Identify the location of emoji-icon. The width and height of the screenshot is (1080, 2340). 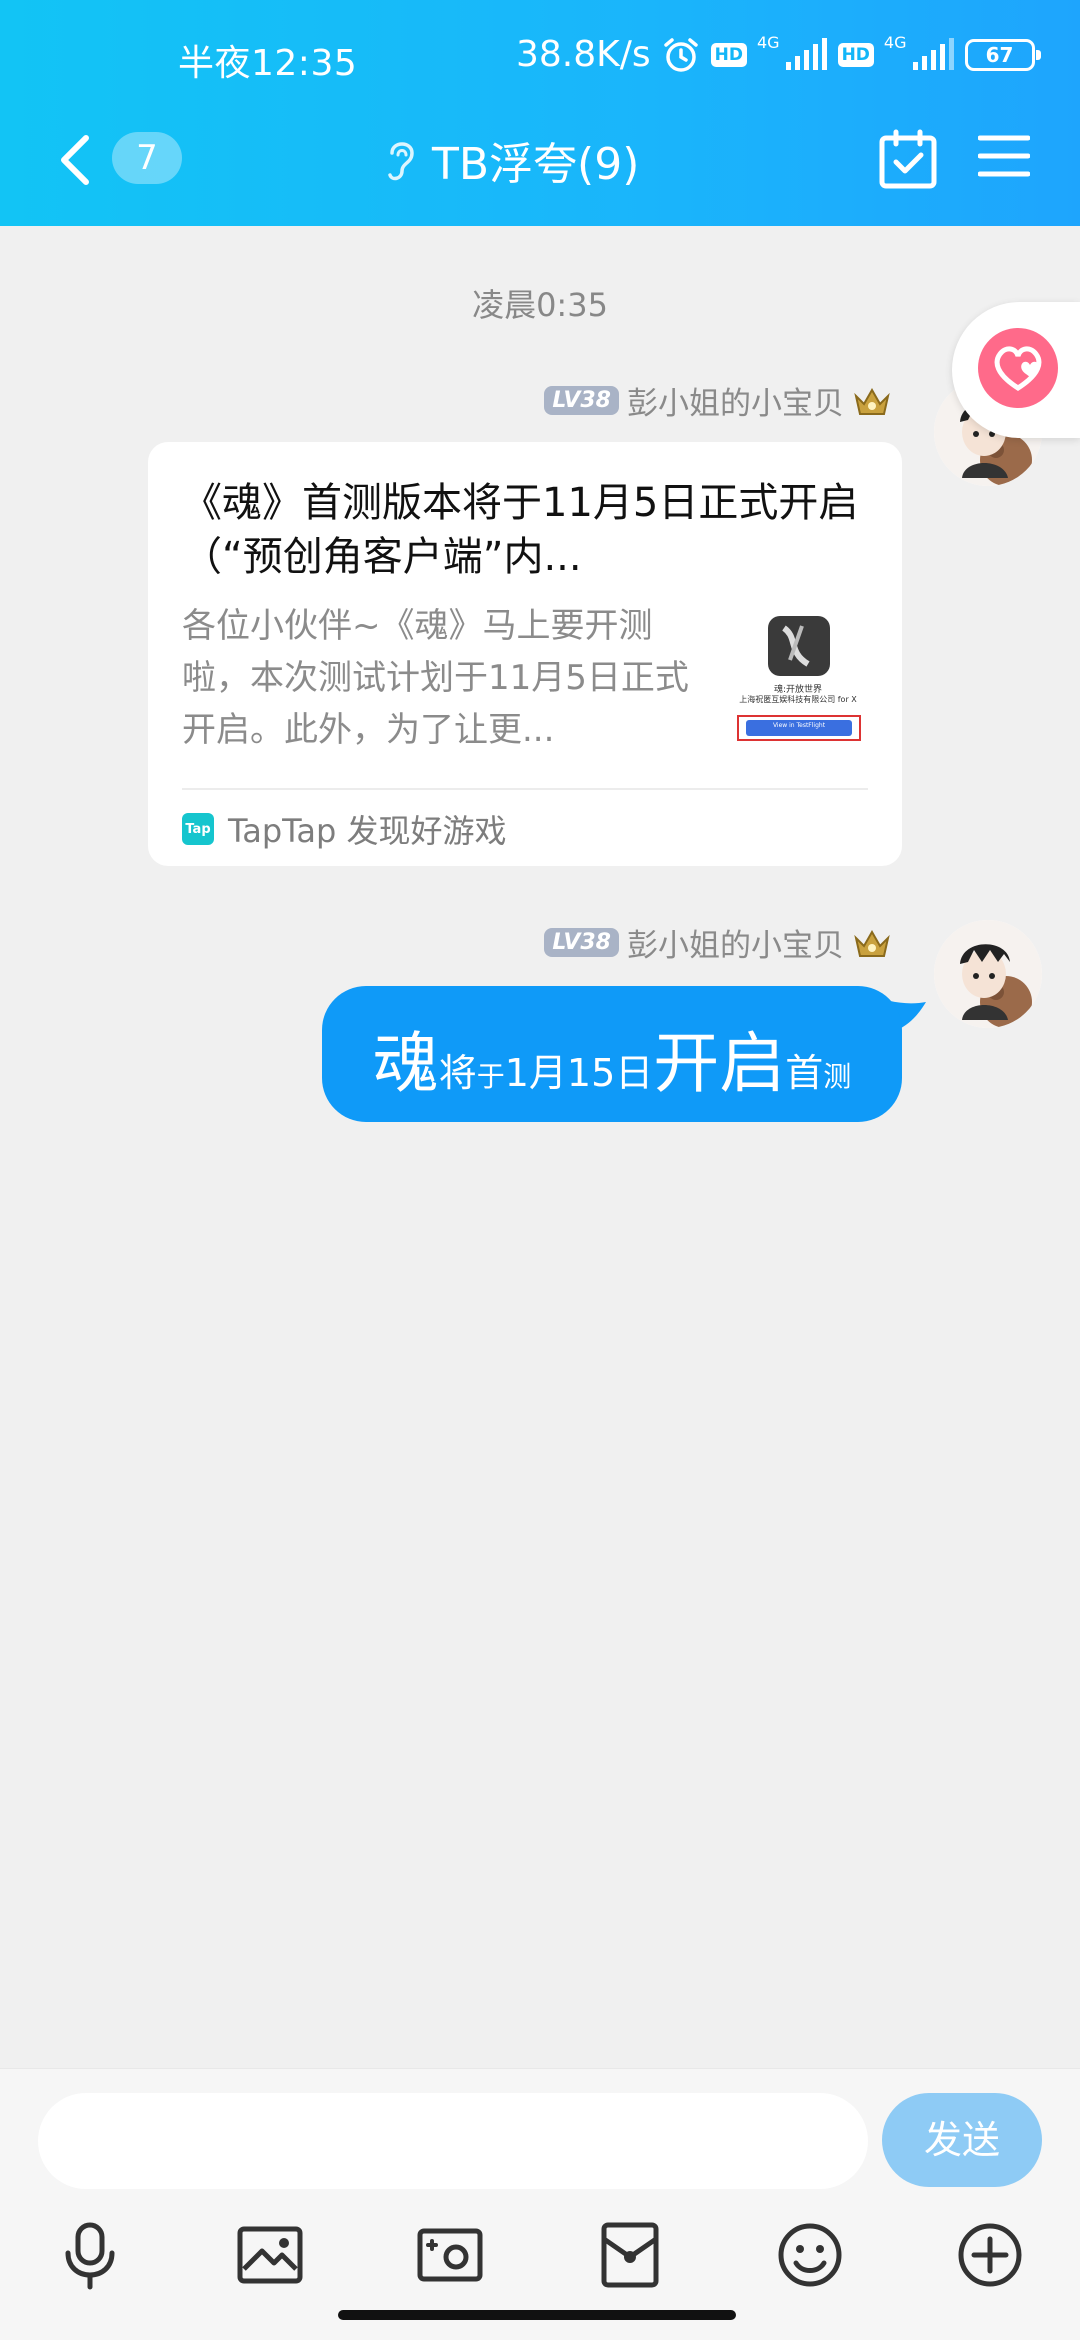
(810, 2255).